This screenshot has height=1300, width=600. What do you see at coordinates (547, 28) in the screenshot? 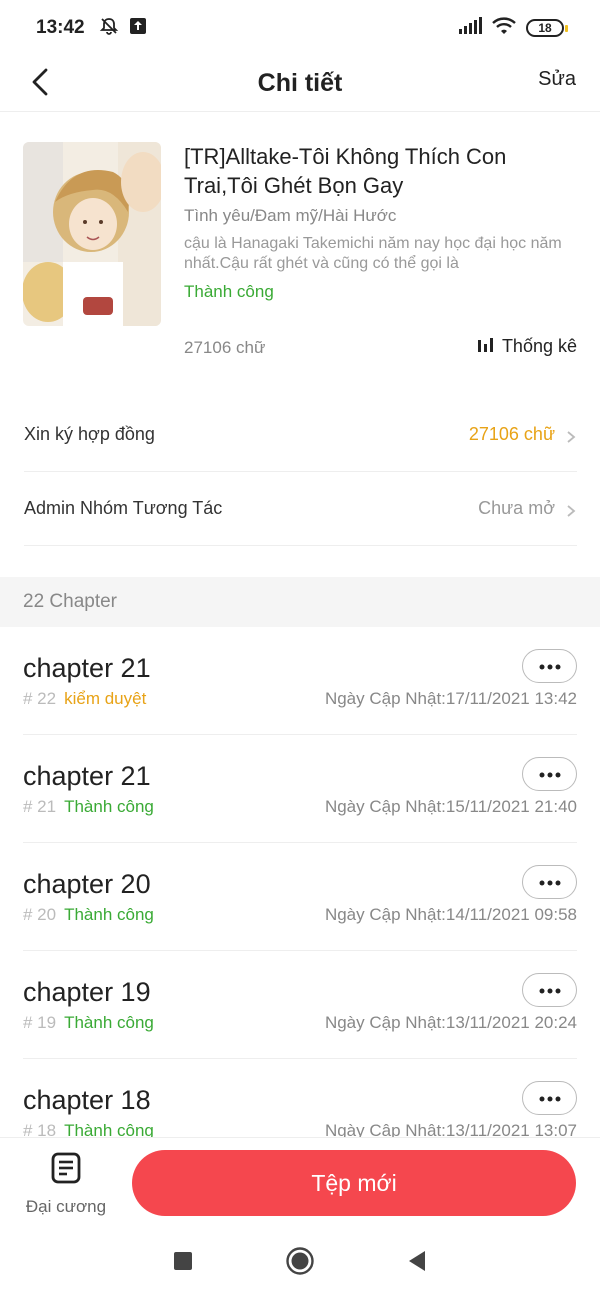
I see `battery-icon: 18` at bounding box center [547, 28].